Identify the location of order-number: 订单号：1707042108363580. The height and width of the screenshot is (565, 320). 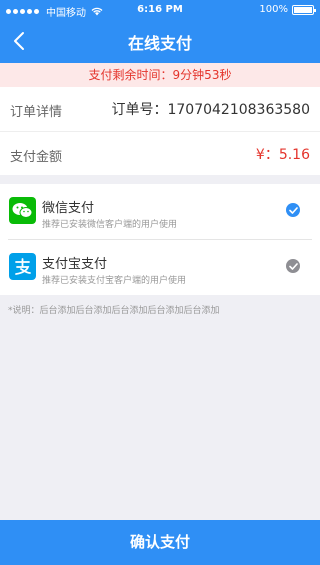
(210, 110).